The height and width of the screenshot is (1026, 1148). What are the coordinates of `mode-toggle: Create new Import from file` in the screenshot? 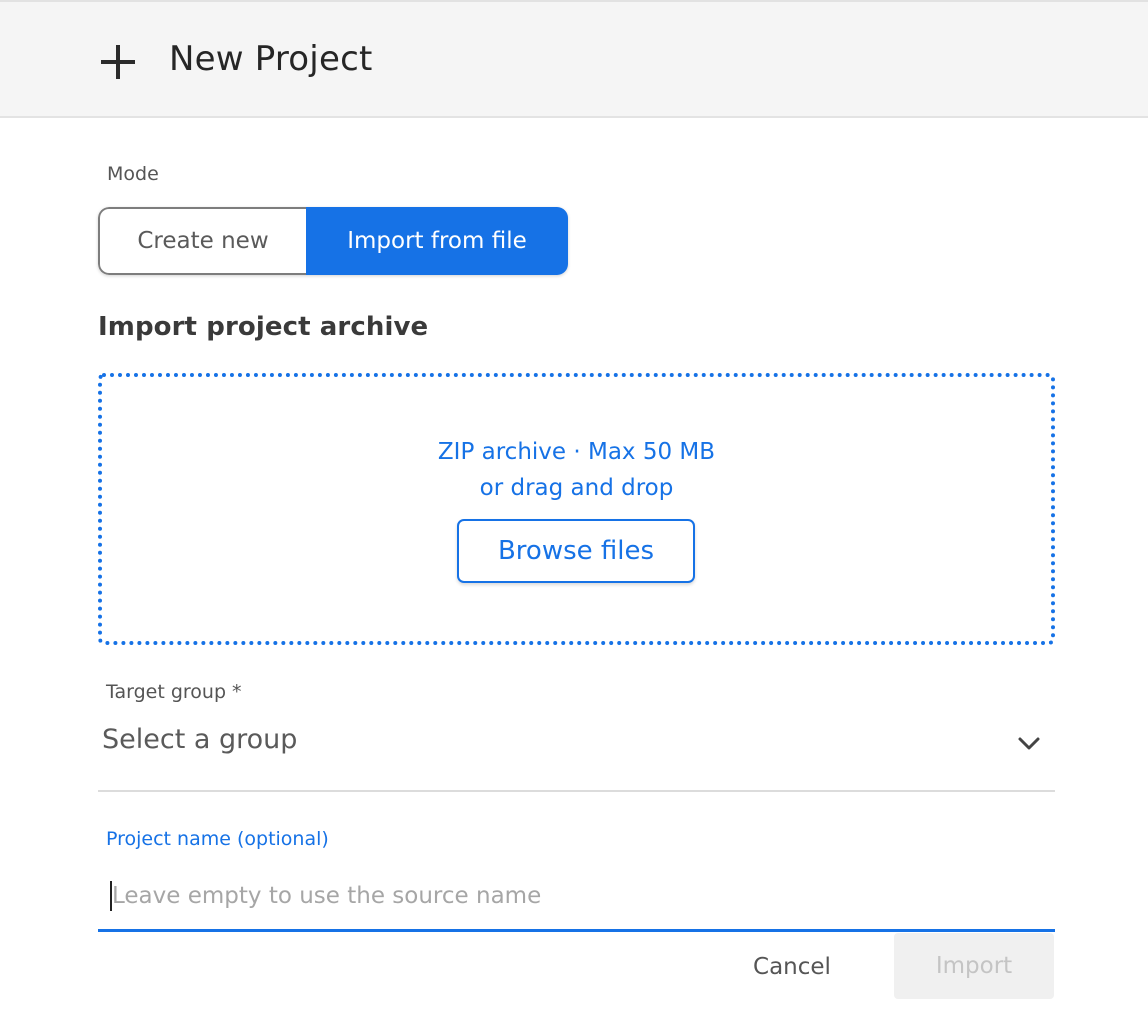 It's located at (333, 241).